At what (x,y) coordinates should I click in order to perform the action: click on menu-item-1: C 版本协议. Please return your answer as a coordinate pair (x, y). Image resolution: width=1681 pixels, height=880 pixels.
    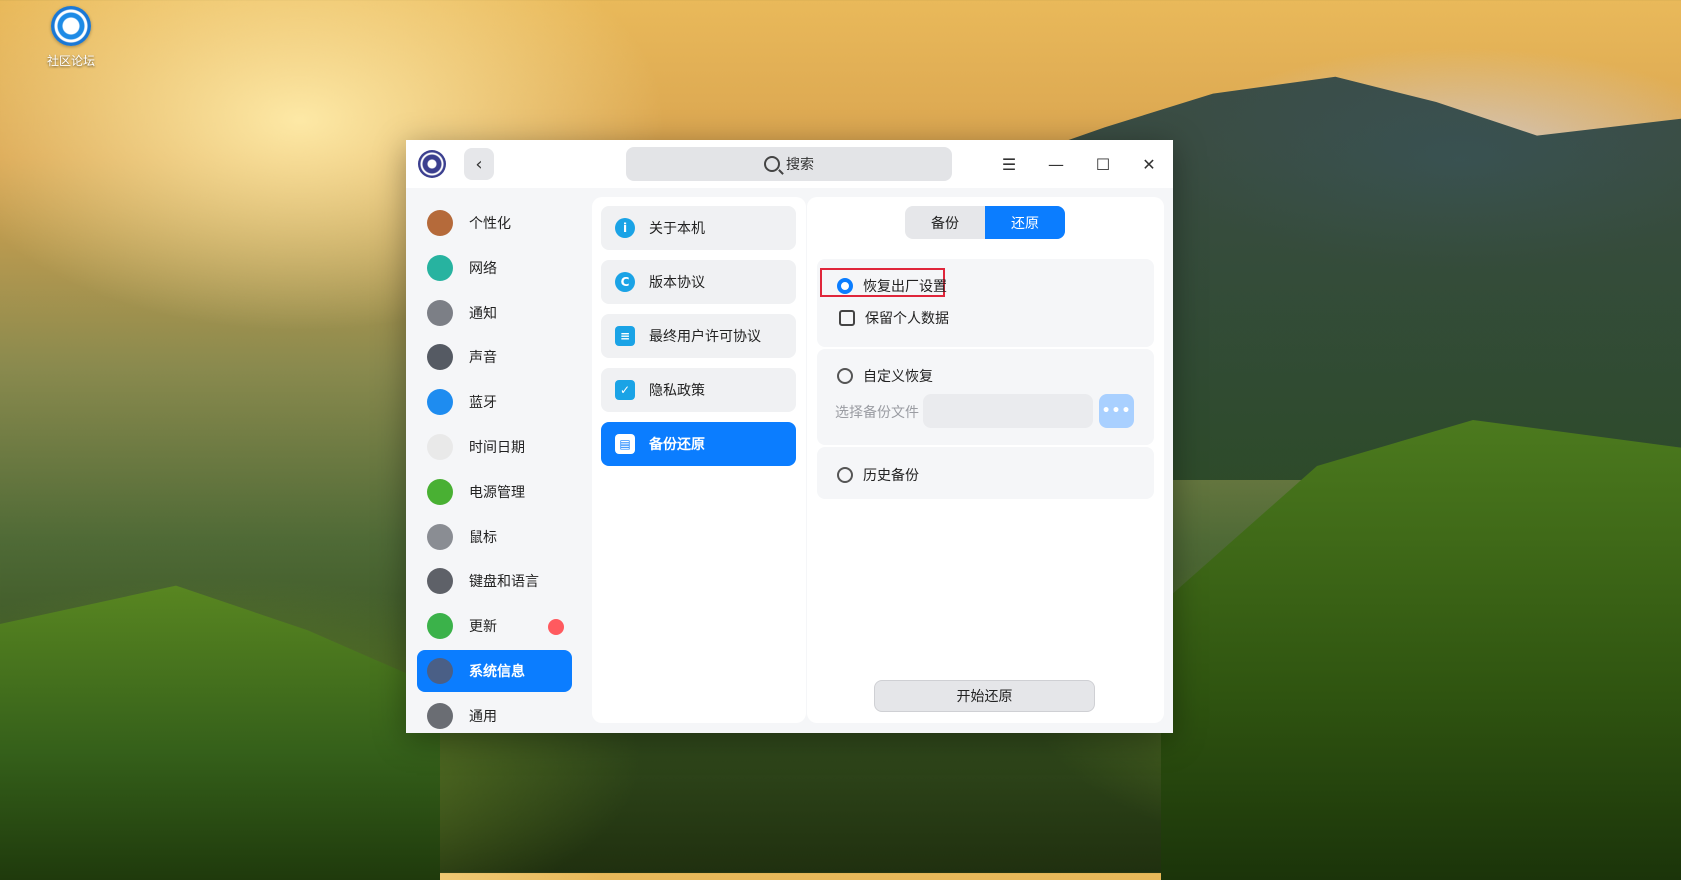
    Looking at the image, I should click on (698, 282).